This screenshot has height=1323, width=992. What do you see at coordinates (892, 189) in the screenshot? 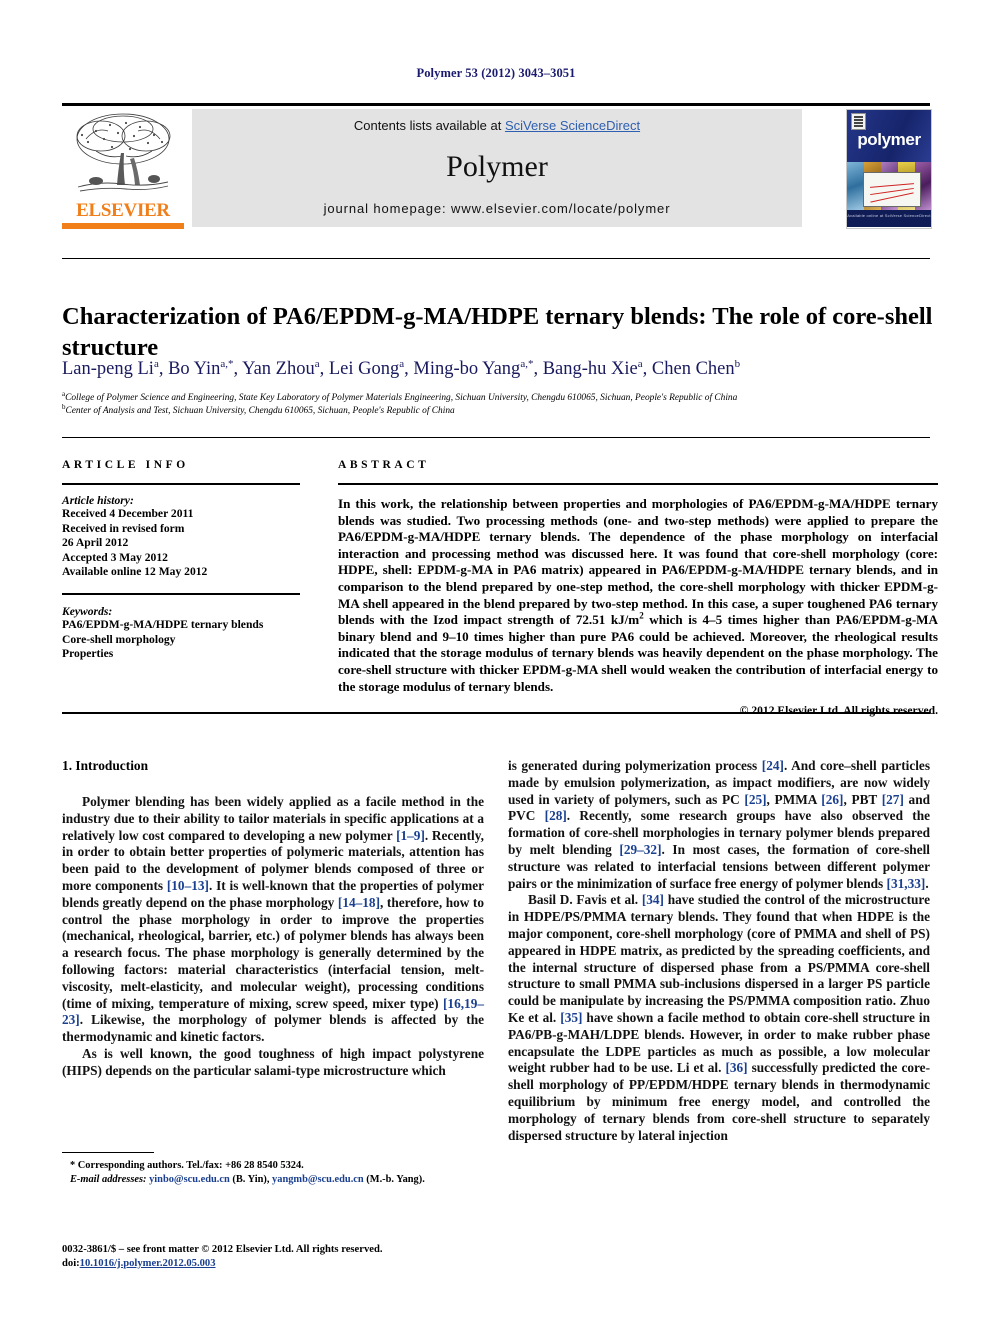
I see `cover-inset-chart` at bounding box center [892, 189].